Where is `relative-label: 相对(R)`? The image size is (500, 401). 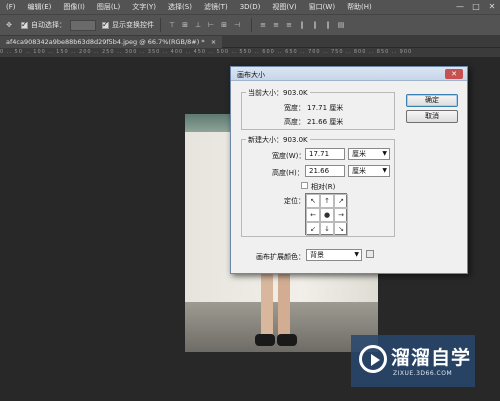 relative-label: 相对(R) is located at coordinates (323, 187).